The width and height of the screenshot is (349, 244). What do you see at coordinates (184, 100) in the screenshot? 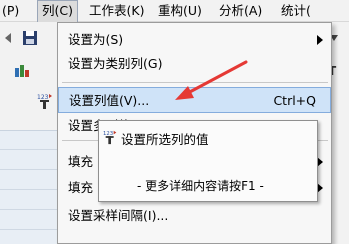
I see `menu-item-set-column-values: 123 设置列值(V)... Ctrl+Q` at bounding box center [184, 100].